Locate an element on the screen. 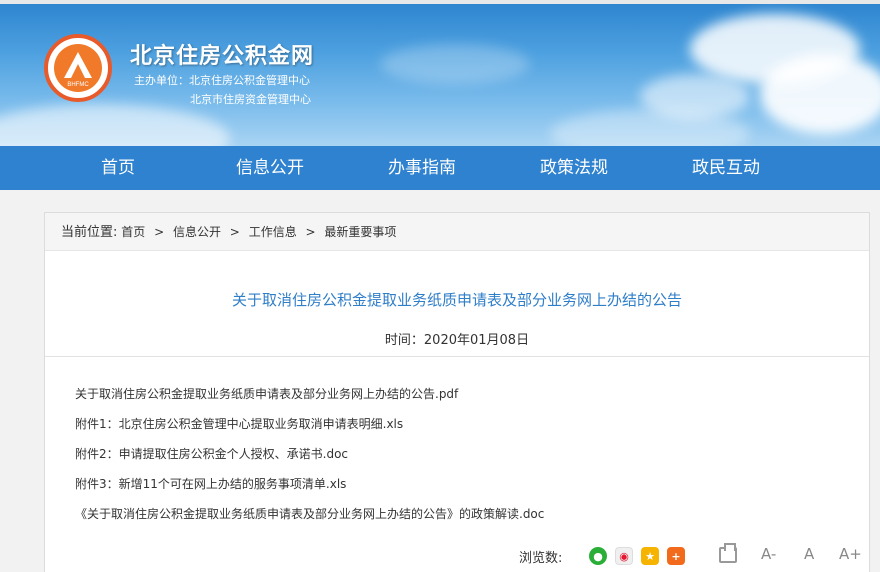 The image size is (880, 572). sponsor-label: 主办单位：北京住房公积金管理中心 is located at coordinates (222, 80).